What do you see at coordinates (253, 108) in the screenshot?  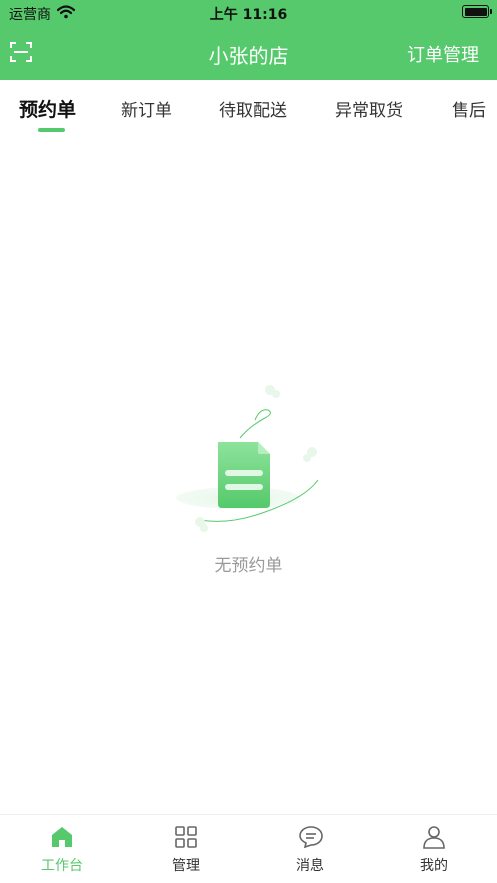 I see `tab-pending-delivery: 待取配送` at bounding box center [253, 108].